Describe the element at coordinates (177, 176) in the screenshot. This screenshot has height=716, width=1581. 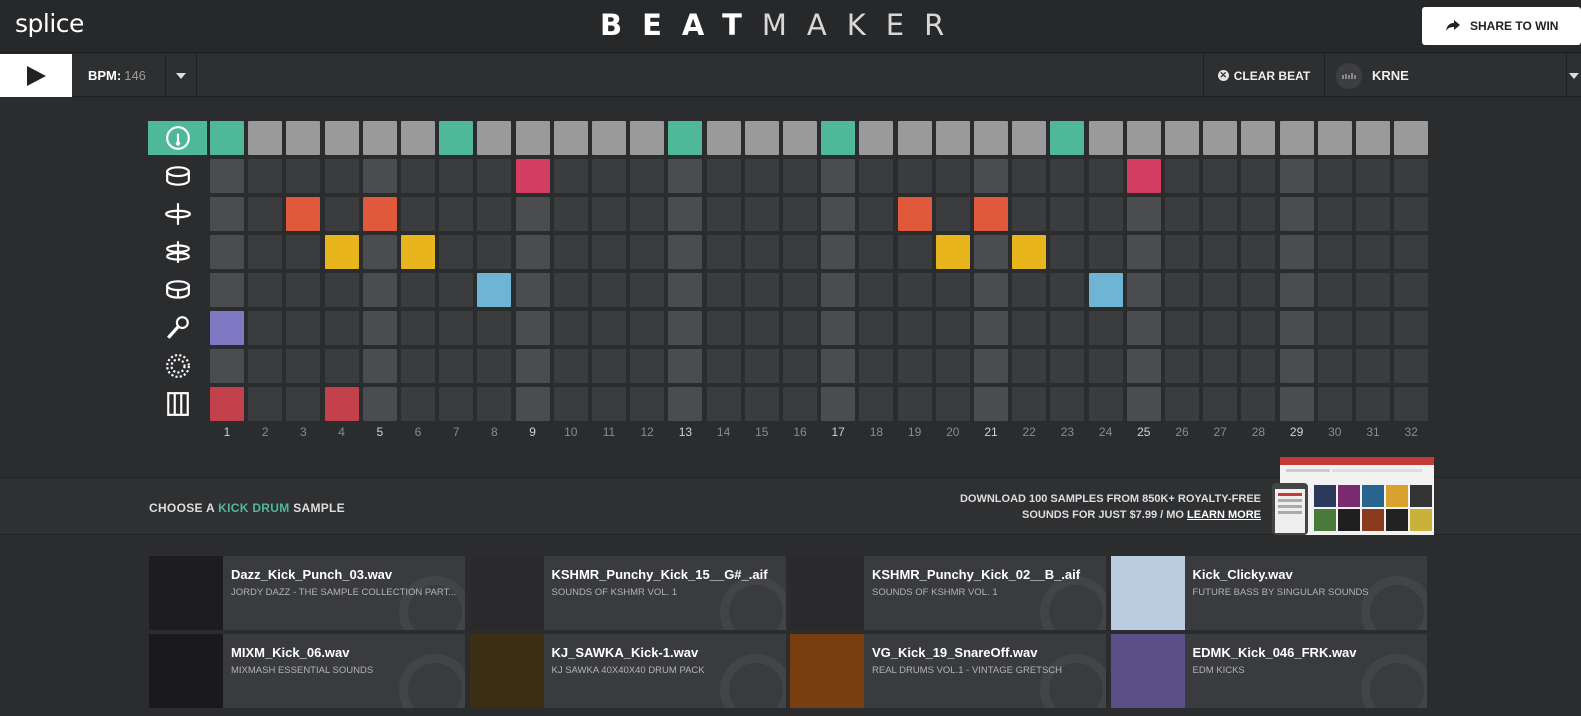
I see `instrument-button-snare` at that location.